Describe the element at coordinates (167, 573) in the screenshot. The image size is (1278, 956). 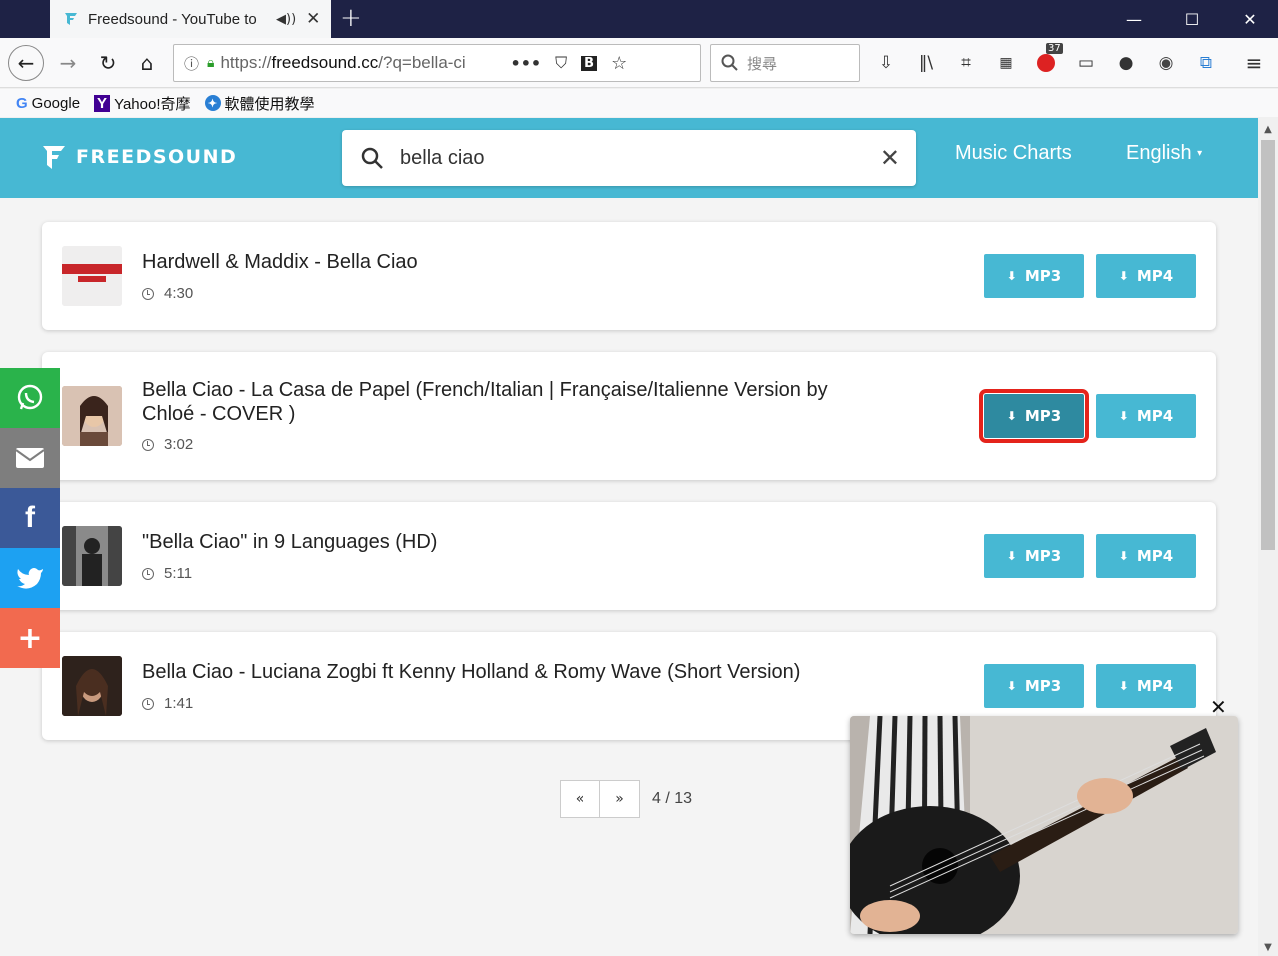
I see `result-duration: 5:11` at that location.